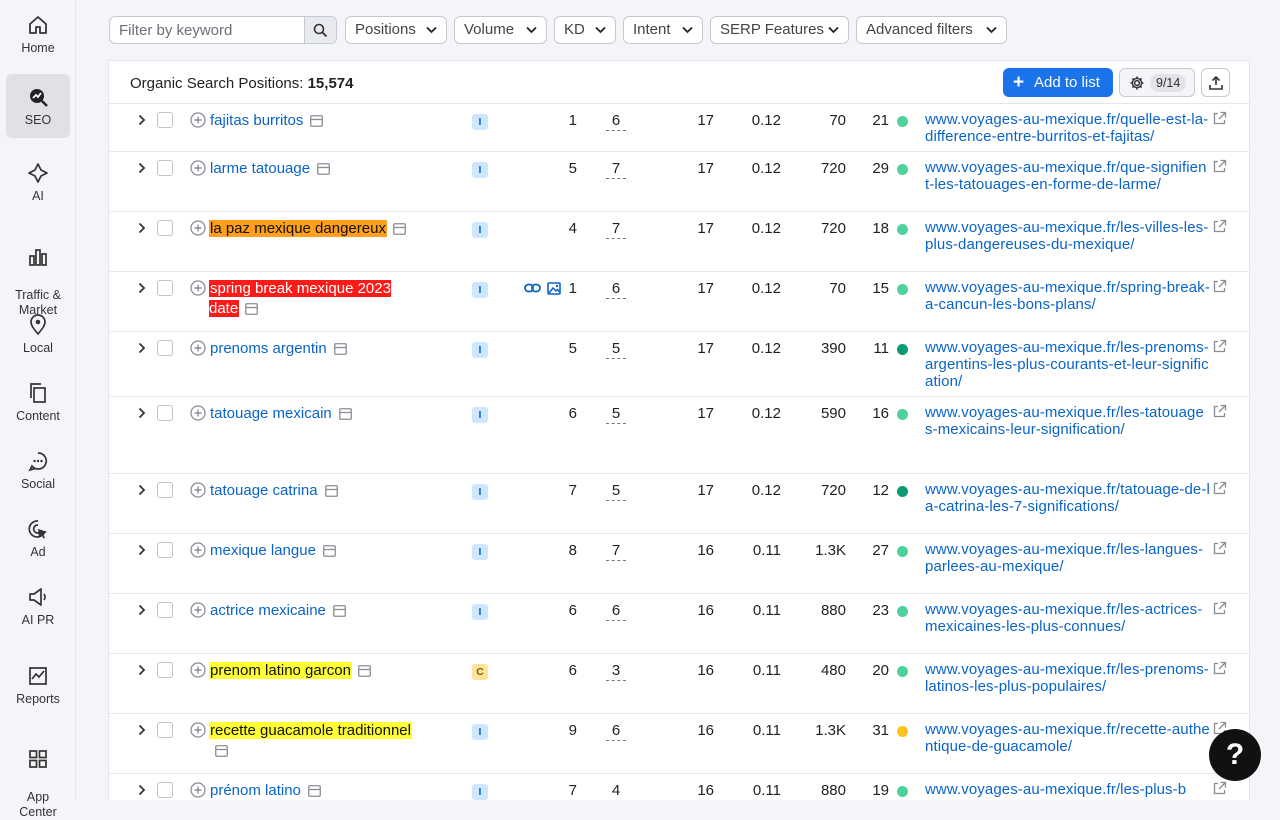 The image size is (1280, 820). I want to click on sidebar-item-seo: SEO, so click(38, 106).